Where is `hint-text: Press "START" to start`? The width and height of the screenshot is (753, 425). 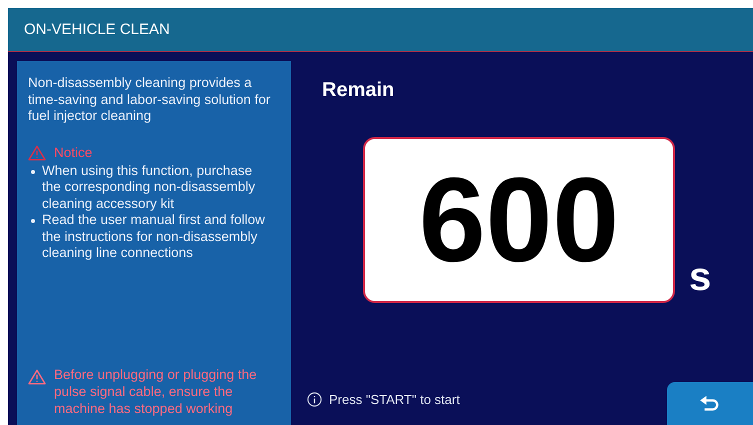
hint-text: Press "START" to start is located at coordinates (394, 399).